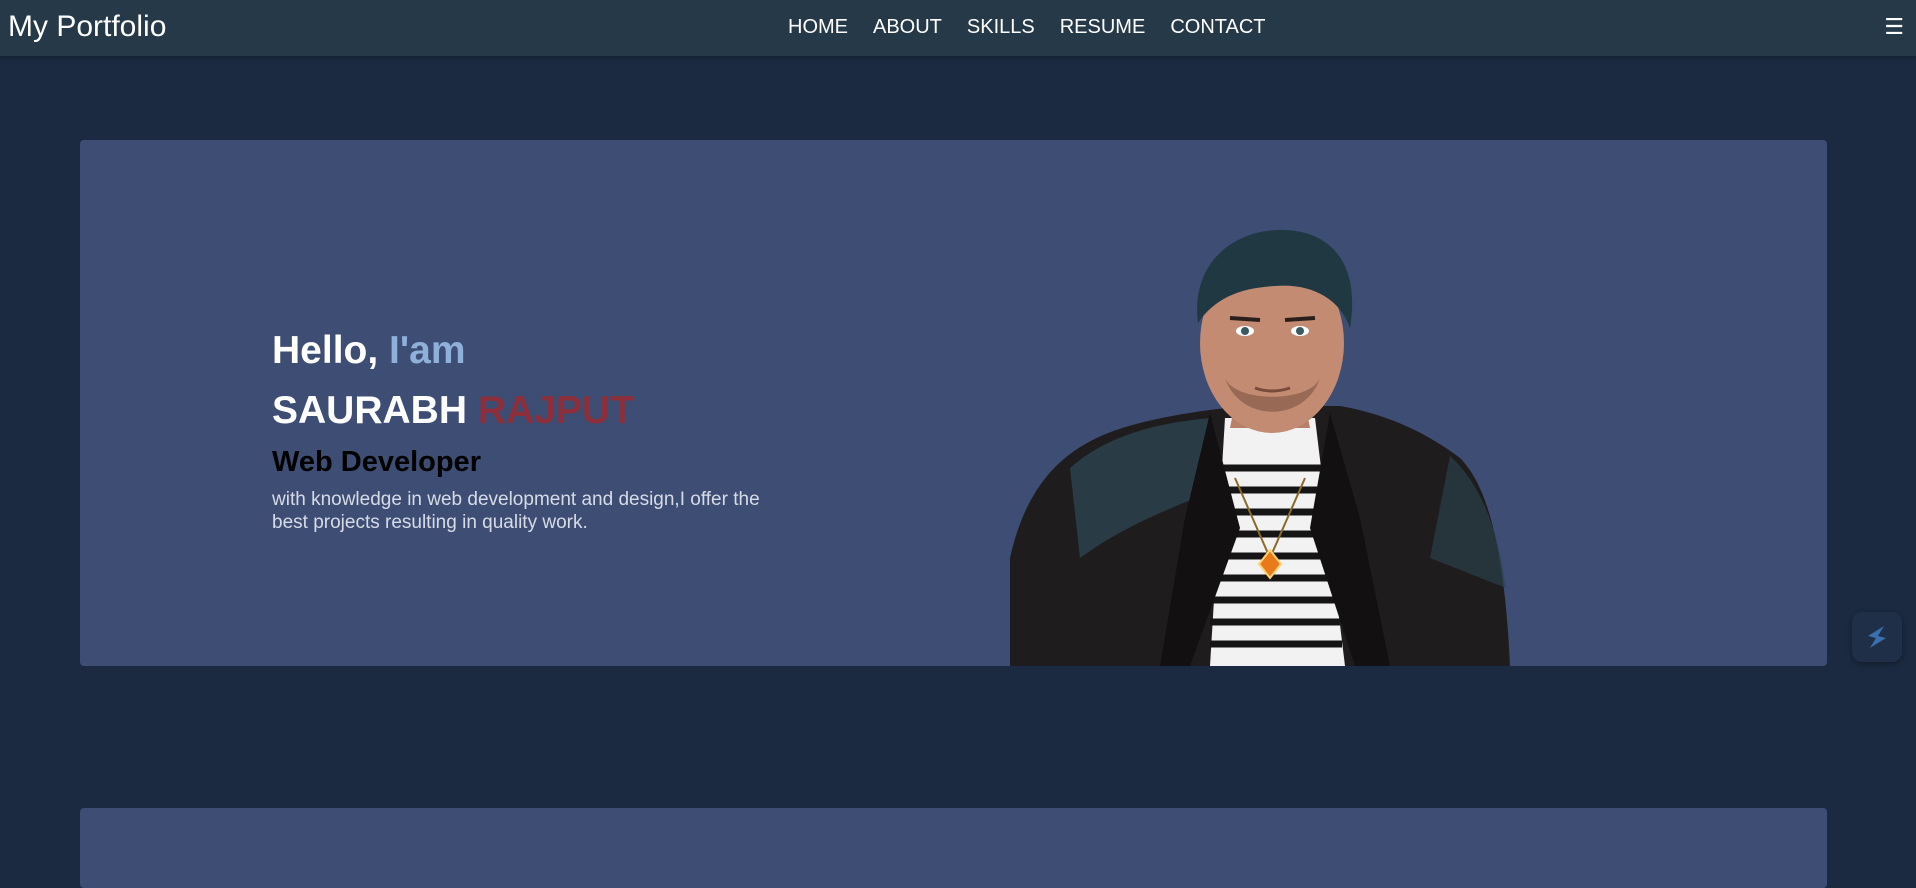 This screenshot has height=888, width=1916. I want to click on nav-about-link: ABOUT, so click(907, 27).